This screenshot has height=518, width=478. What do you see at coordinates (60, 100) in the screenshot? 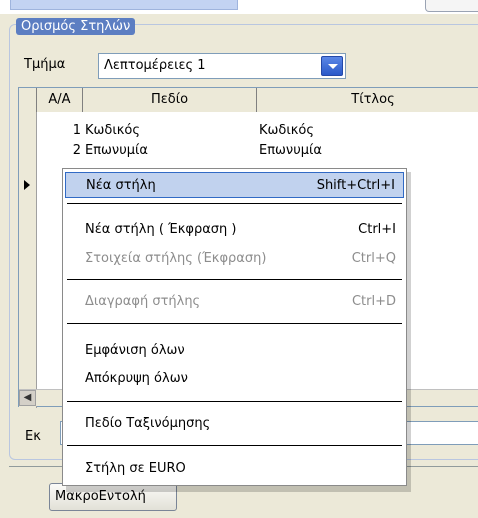
I see `column-header-aa: Α/Α` at bounding box center [60, 100].